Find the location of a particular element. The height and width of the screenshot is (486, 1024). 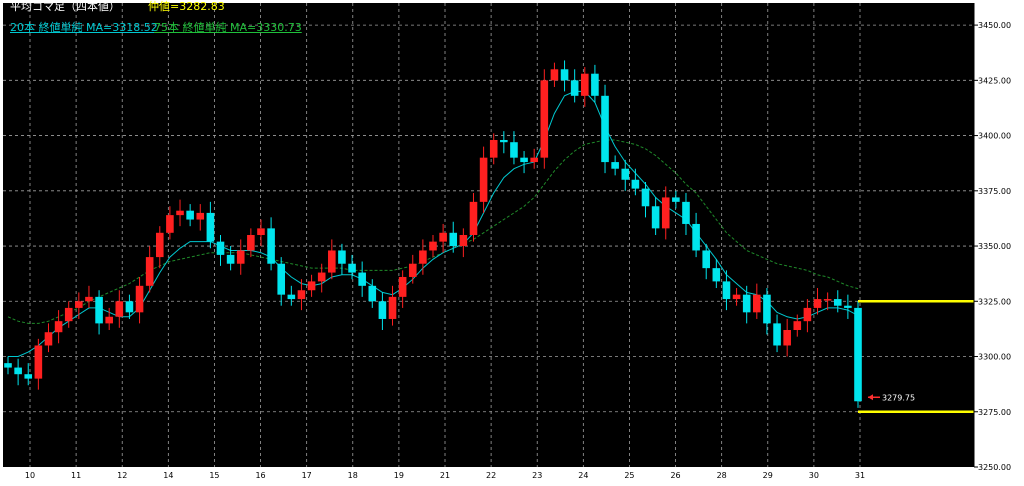

x-tick-label: 16 is located at coordinates (260, 475).